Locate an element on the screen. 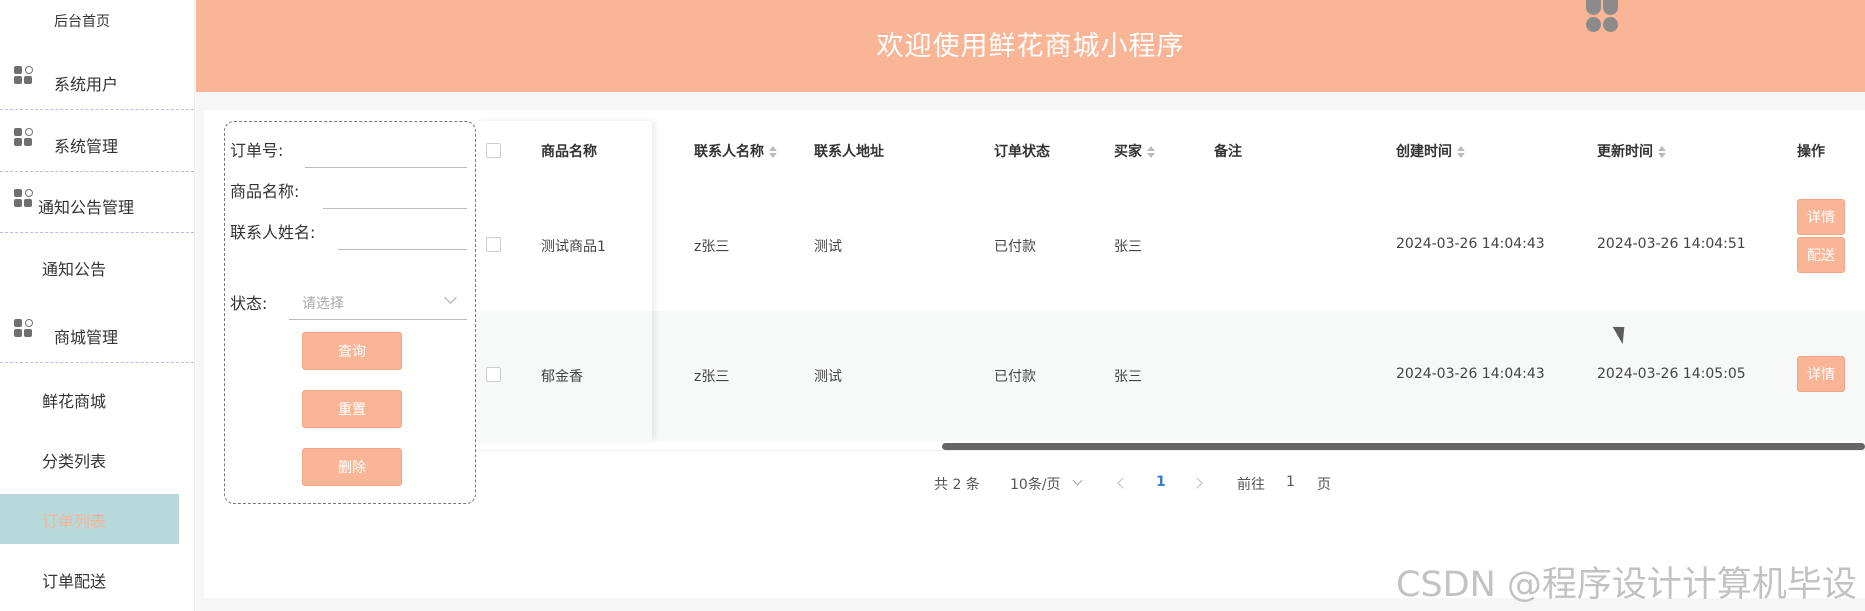 The width and height of the screenshot is (1865, 611). sidebar-item-order-delivery: 订单配送 is located at coordinates (97, 579).